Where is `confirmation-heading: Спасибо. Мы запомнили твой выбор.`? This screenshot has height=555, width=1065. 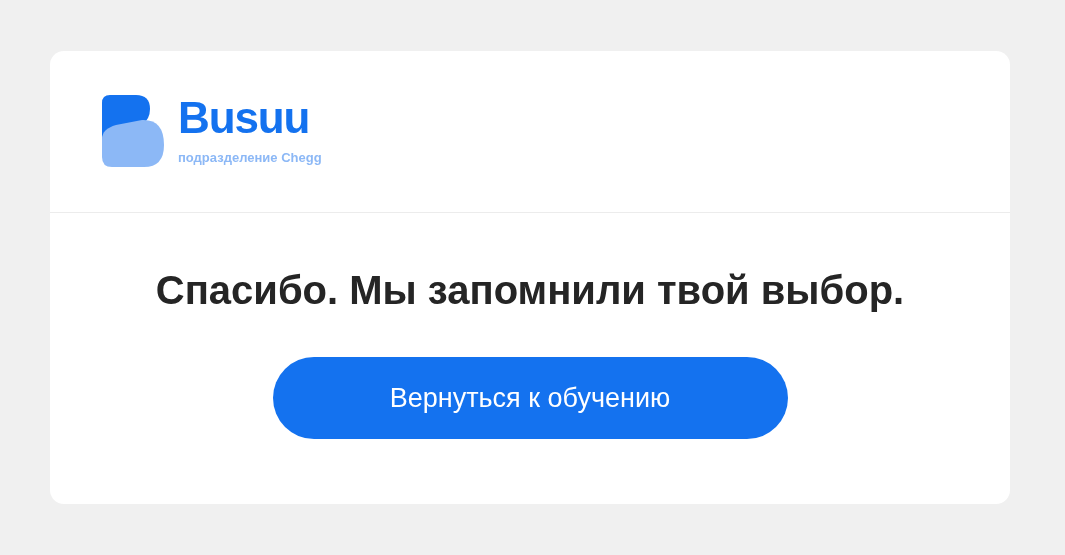 confirmation-heading: Спасибо. Мы запомнили твой выбор. is located at coordinates (530, 290).